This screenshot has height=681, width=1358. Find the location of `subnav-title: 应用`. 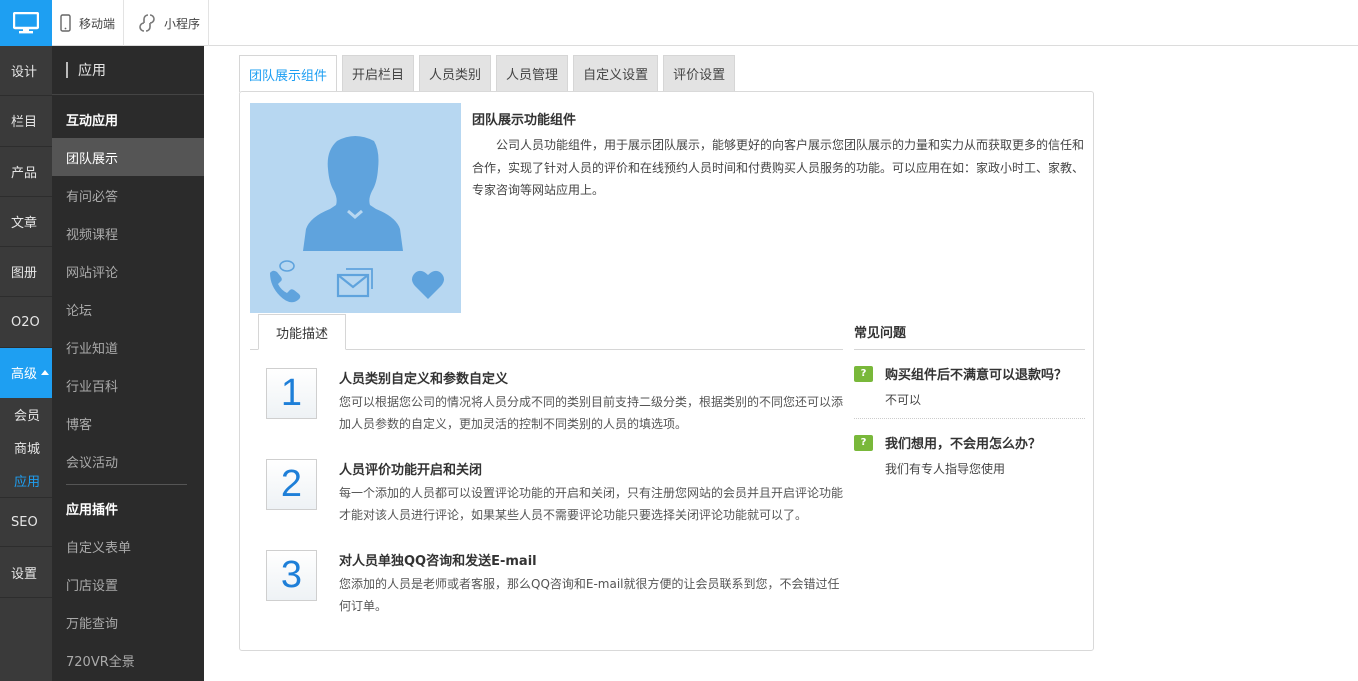

subnav-title: 应用 is located at coordinates (92, 71).